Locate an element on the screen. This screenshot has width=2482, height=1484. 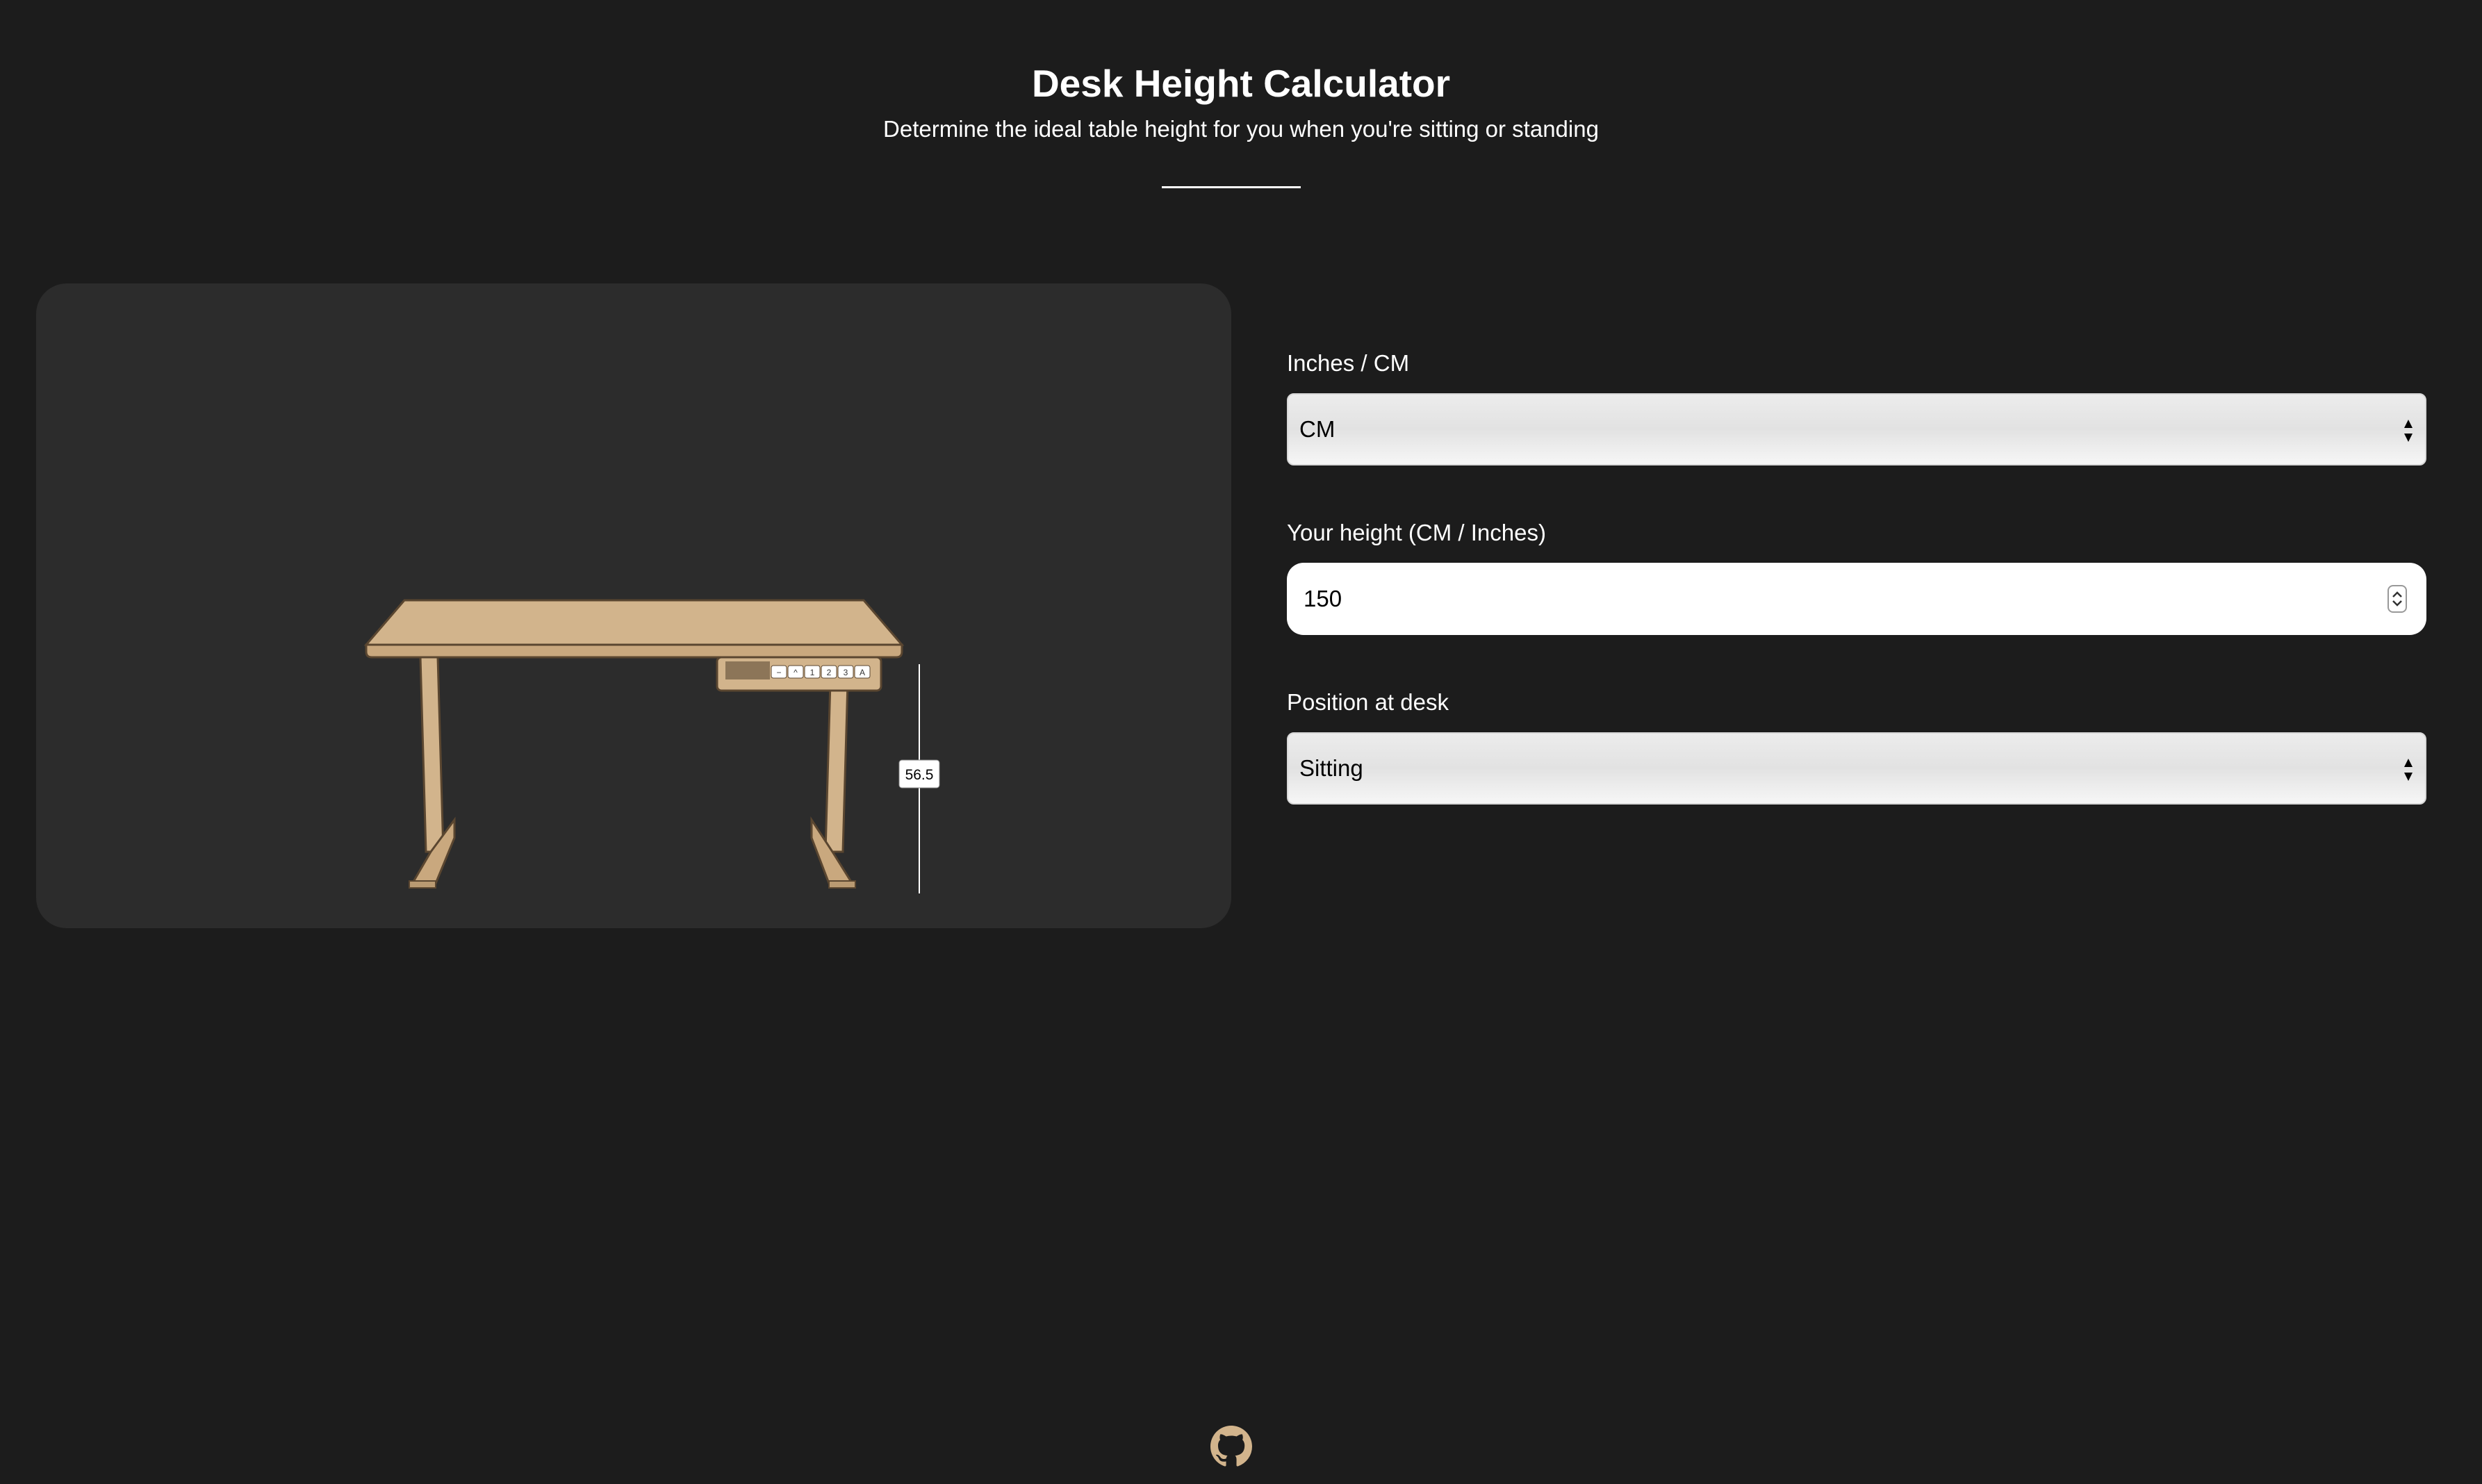
header-divider is located at coordinates (1231, 187).